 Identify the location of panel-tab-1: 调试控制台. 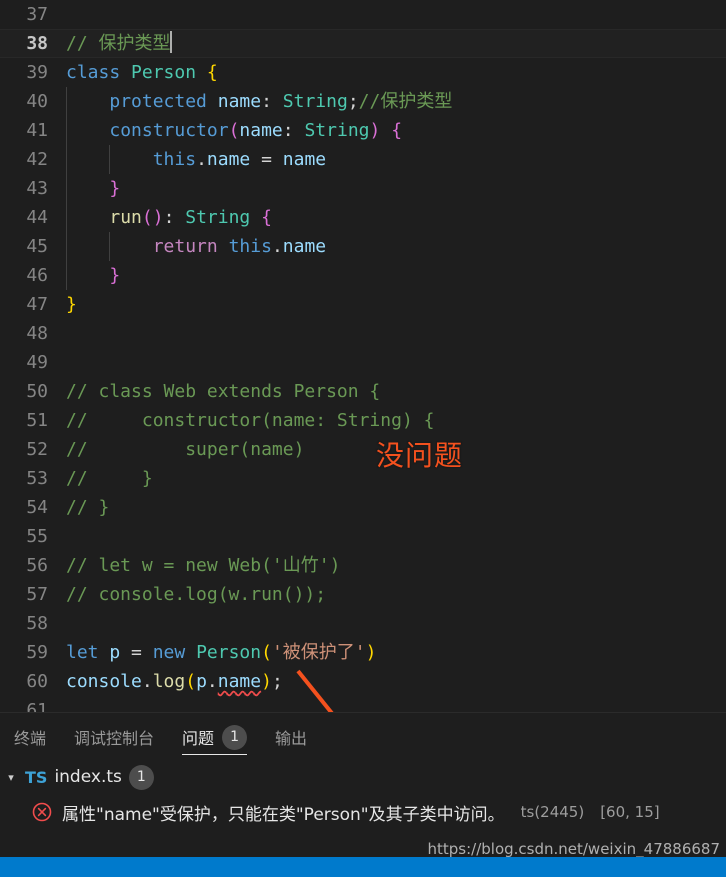
(114, 737).